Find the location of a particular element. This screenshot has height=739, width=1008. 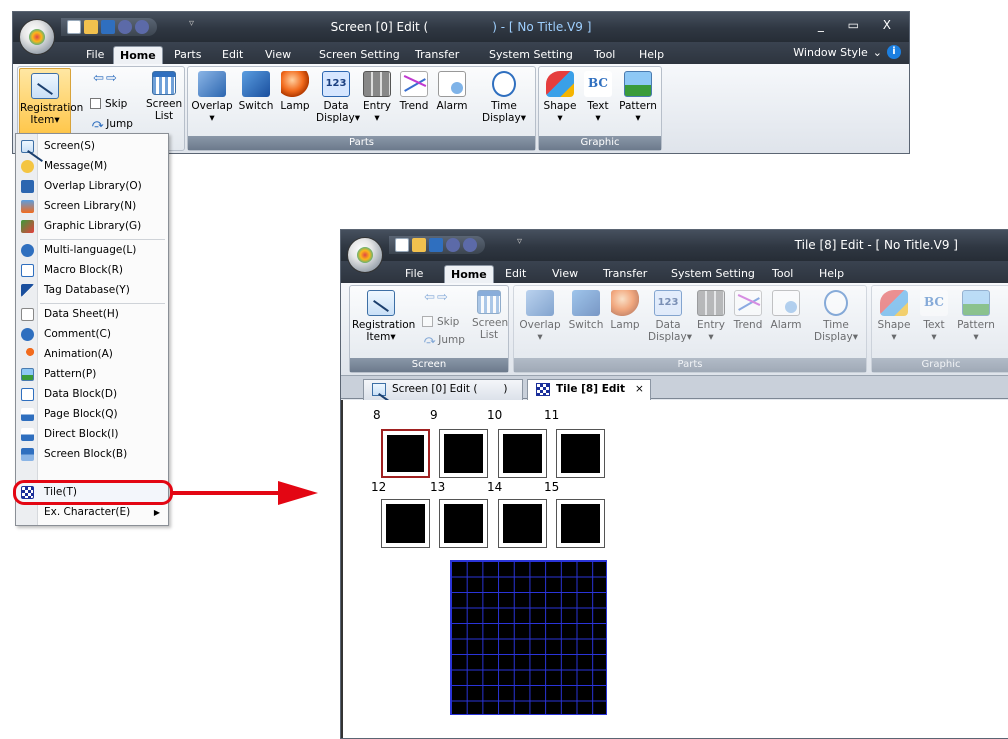

menu-item-multi-language: Multi-language(L) is located at coordinates (92, 250).